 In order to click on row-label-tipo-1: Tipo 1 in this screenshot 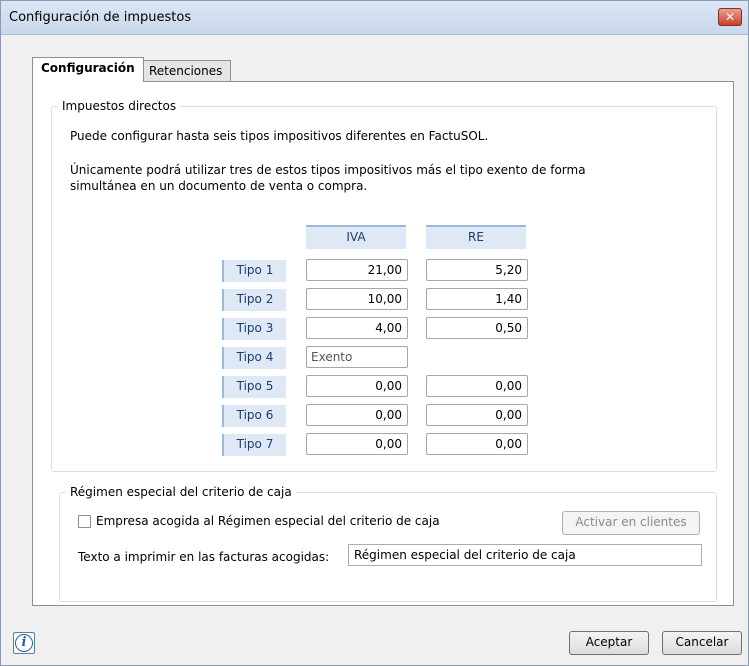, I will do `click(254, 271)`.